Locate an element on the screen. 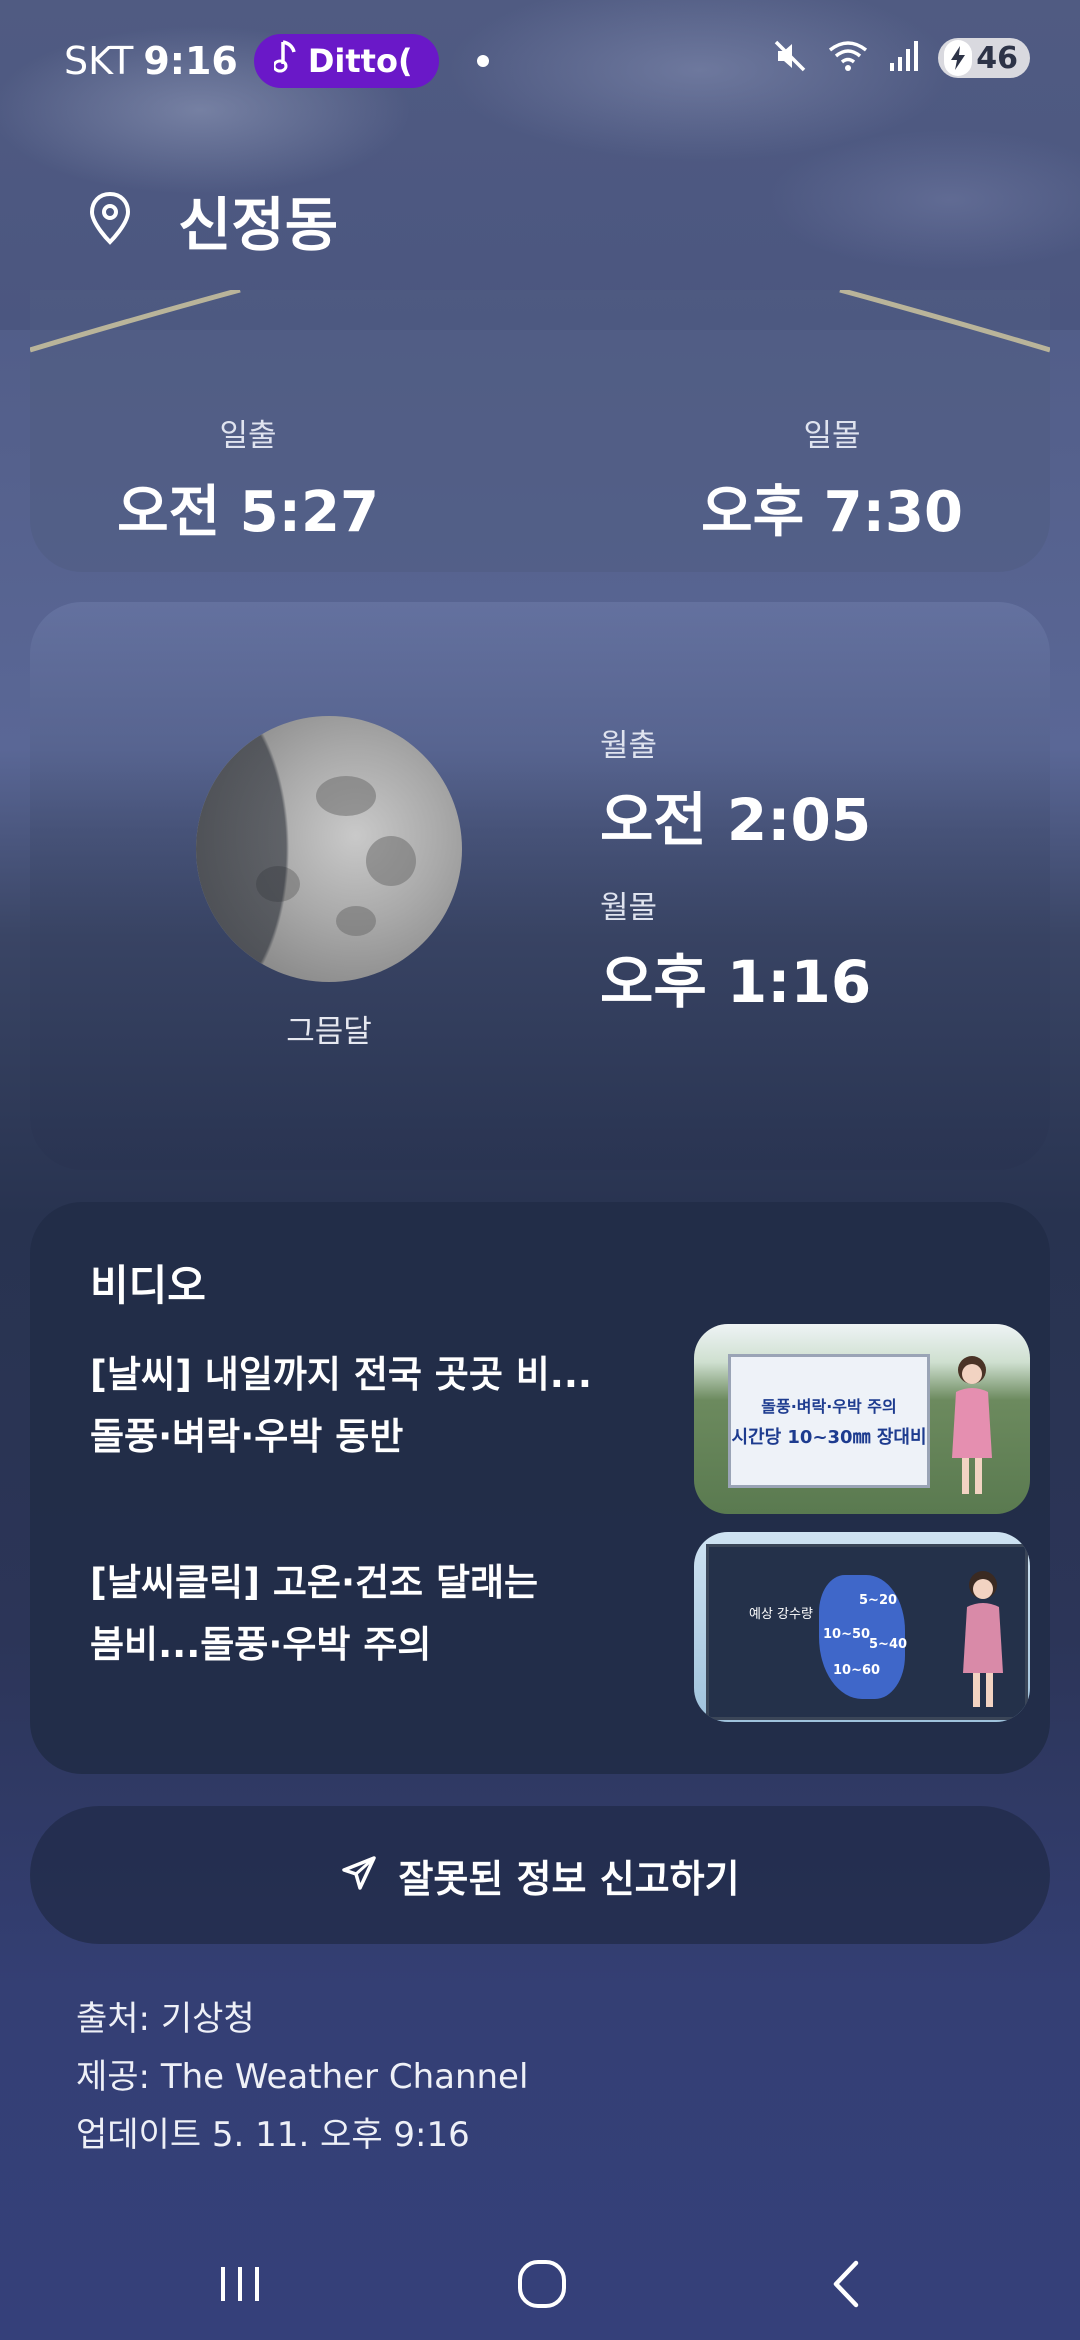 The width and height of the screenshot is (1080, 2340). thumbnail-caption-2: 시간당 10~30㎜ 장대비 is located at coordinates (829, 1437).